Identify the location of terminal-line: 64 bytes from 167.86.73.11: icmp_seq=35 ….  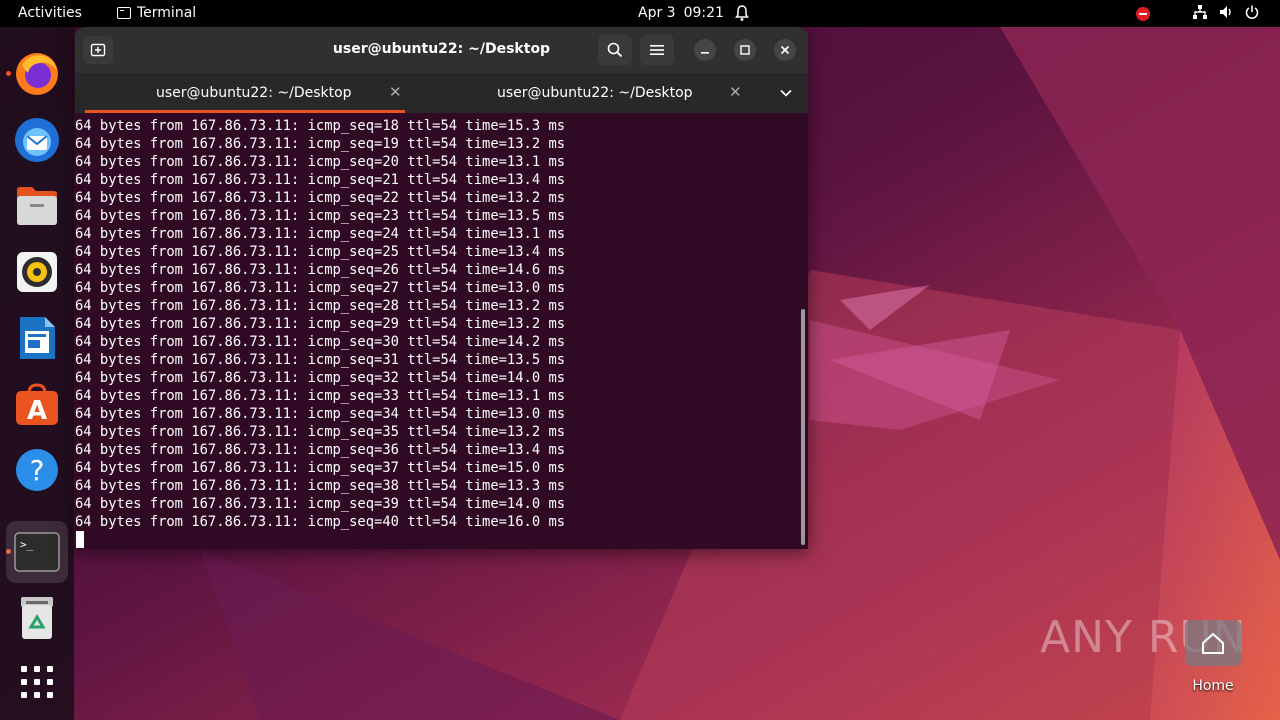
(320, 432).